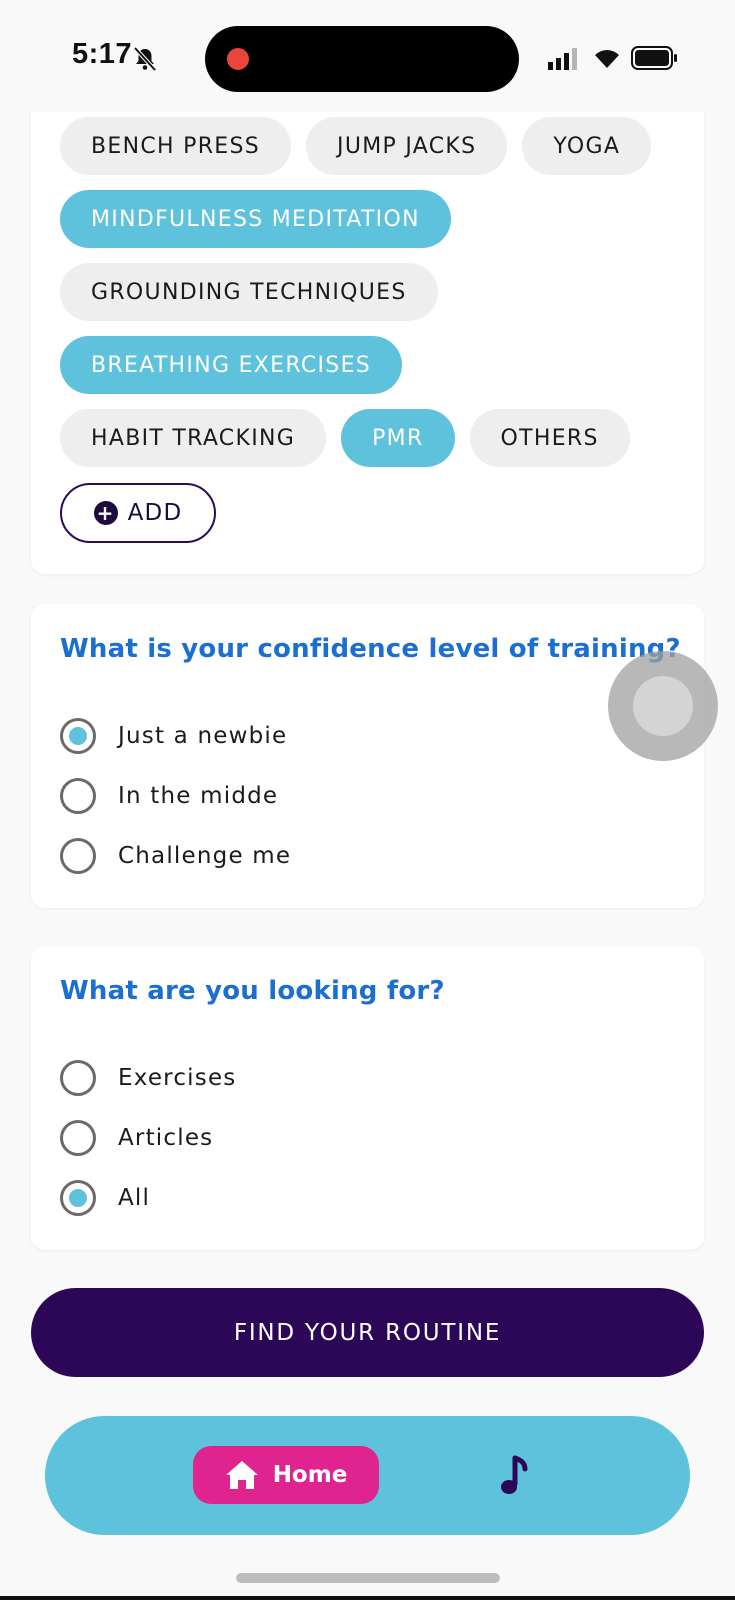 This screenshot has height=1600, width=735. Describe the element at coordinates (241, 1475) in the screenshot. I see `home-icon` at that location.